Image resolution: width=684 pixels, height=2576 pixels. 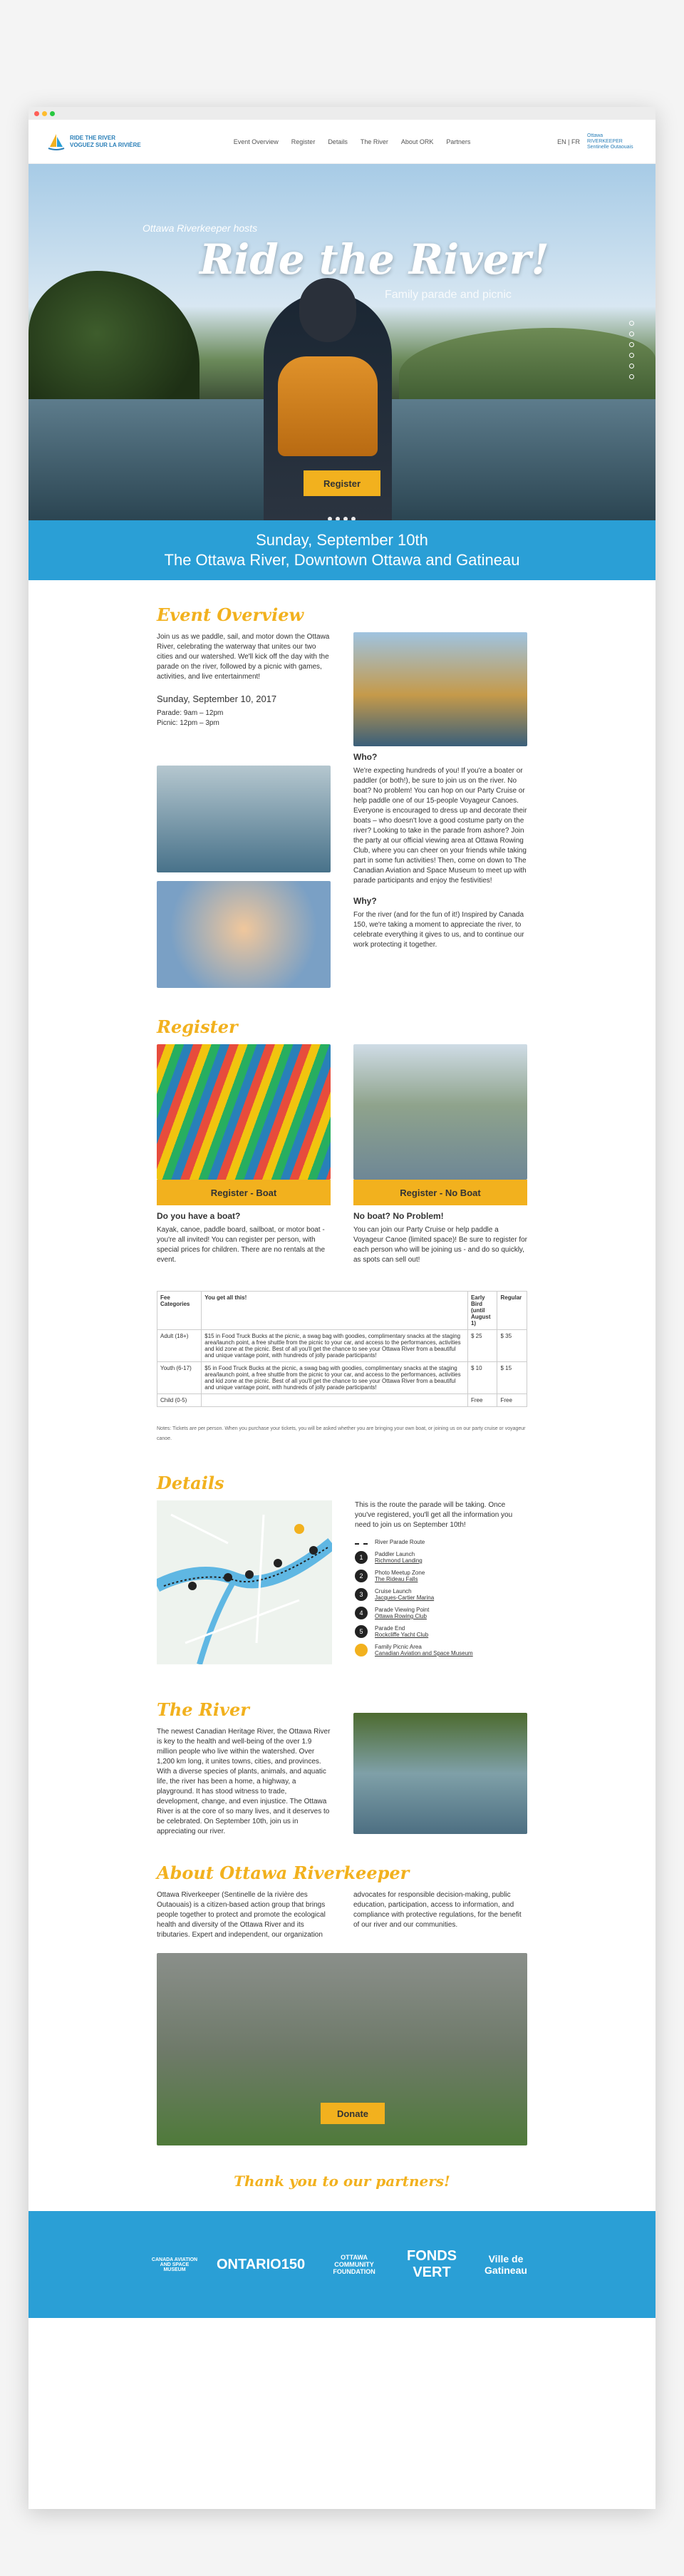 I want to click on team-photo: Donate, so click(x=342, y=2049).